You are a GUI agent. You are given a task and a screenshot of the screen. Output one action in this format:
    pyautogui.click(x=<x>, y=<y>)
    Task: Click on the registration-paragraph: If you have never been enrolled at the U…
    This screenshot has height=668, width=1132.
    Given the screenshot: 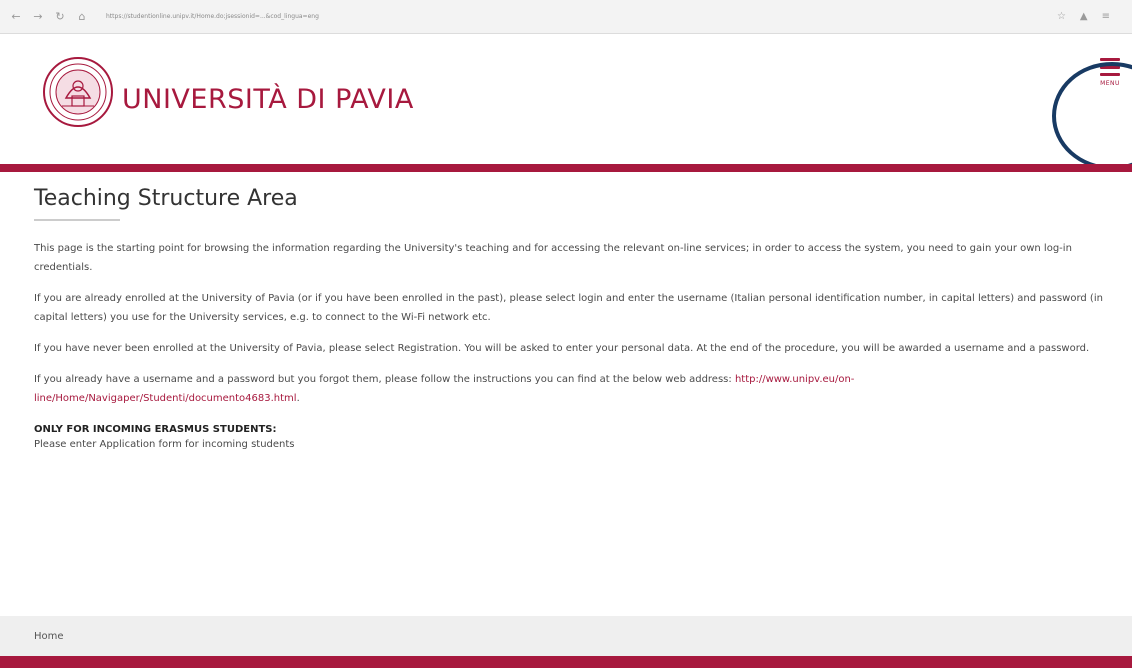 What is the action you would take?
    pyautogui.click(x=562, y=348)
    